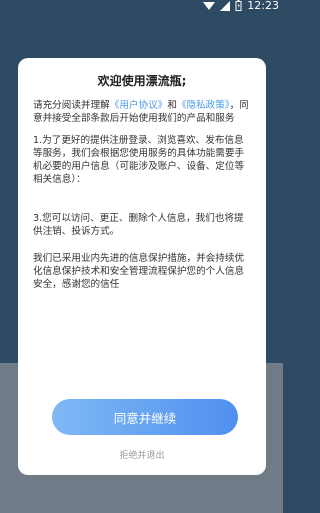 Image resolution: width=320 pixels, height=513 pixels. Describe the element at coordinates (142, 454) in the screenshot. I see `reject-exit-link: 拒绝并退出` at that location.